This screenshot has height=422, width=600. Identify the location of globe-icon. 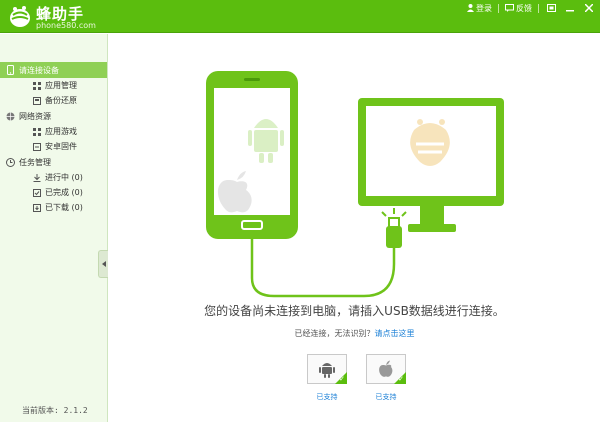
(10, 116).